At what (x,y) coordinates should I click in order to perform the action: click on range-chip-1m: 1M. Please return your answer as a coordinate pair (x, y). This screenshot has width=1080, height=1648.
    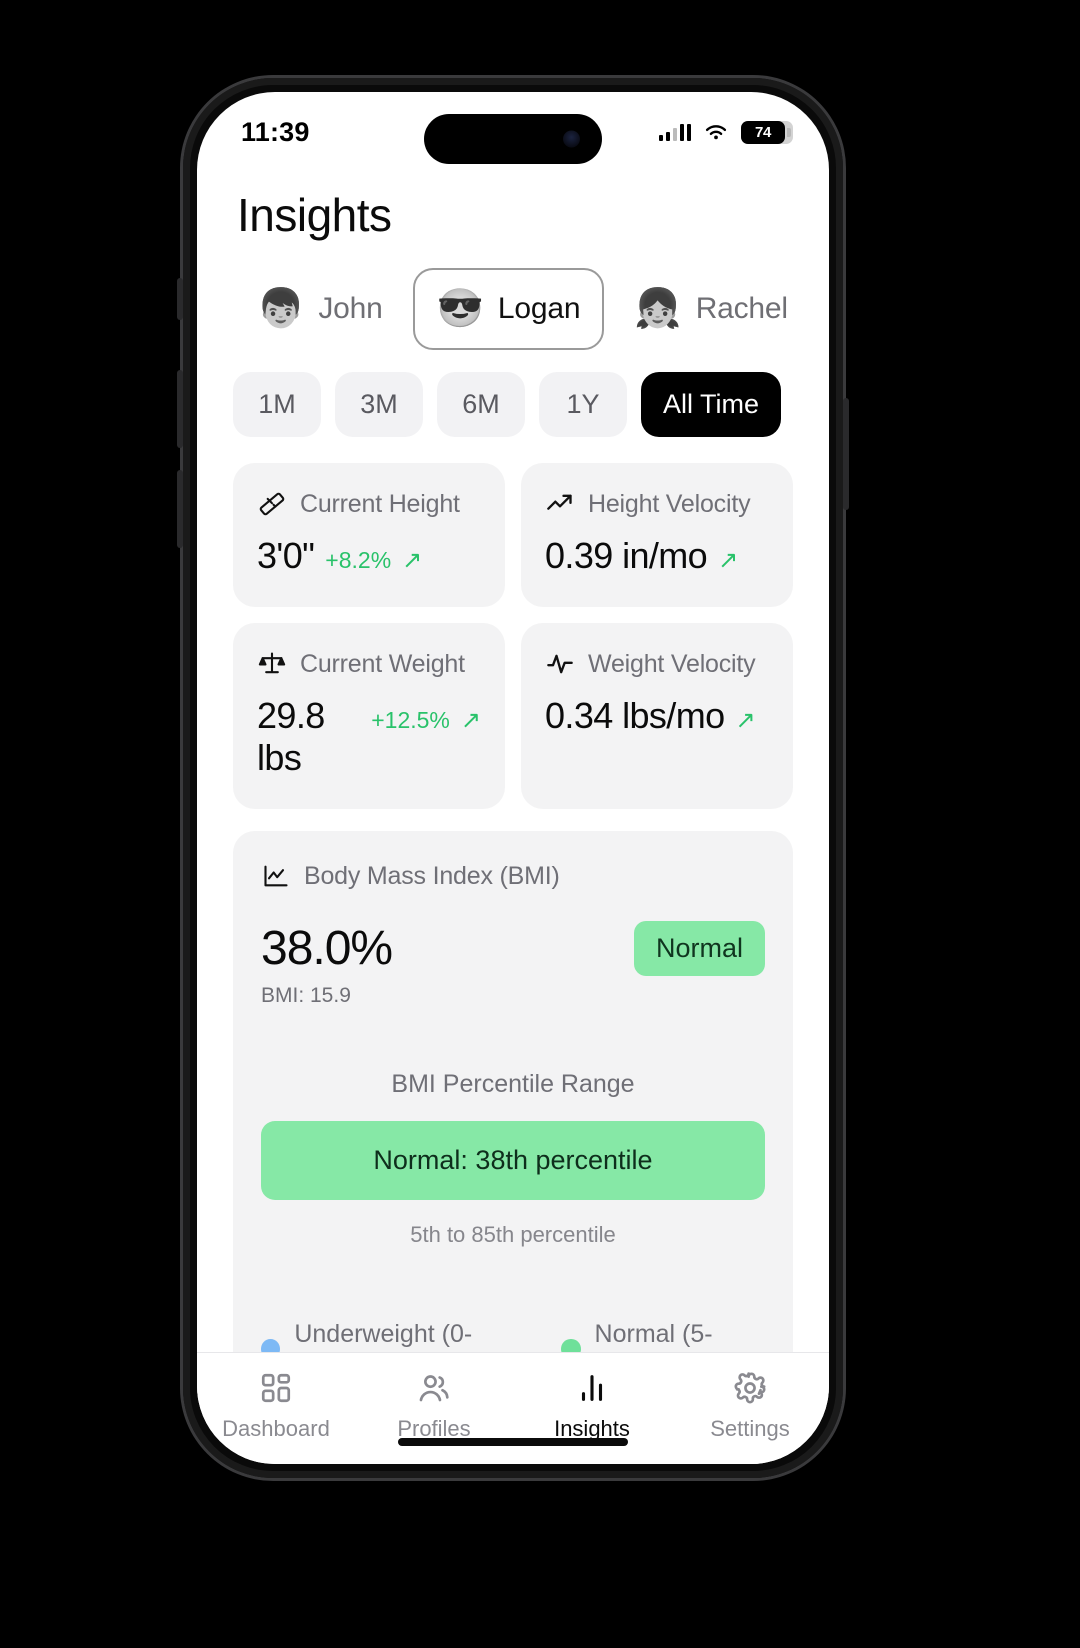
    Looking at the image, I should click on (277, 404).